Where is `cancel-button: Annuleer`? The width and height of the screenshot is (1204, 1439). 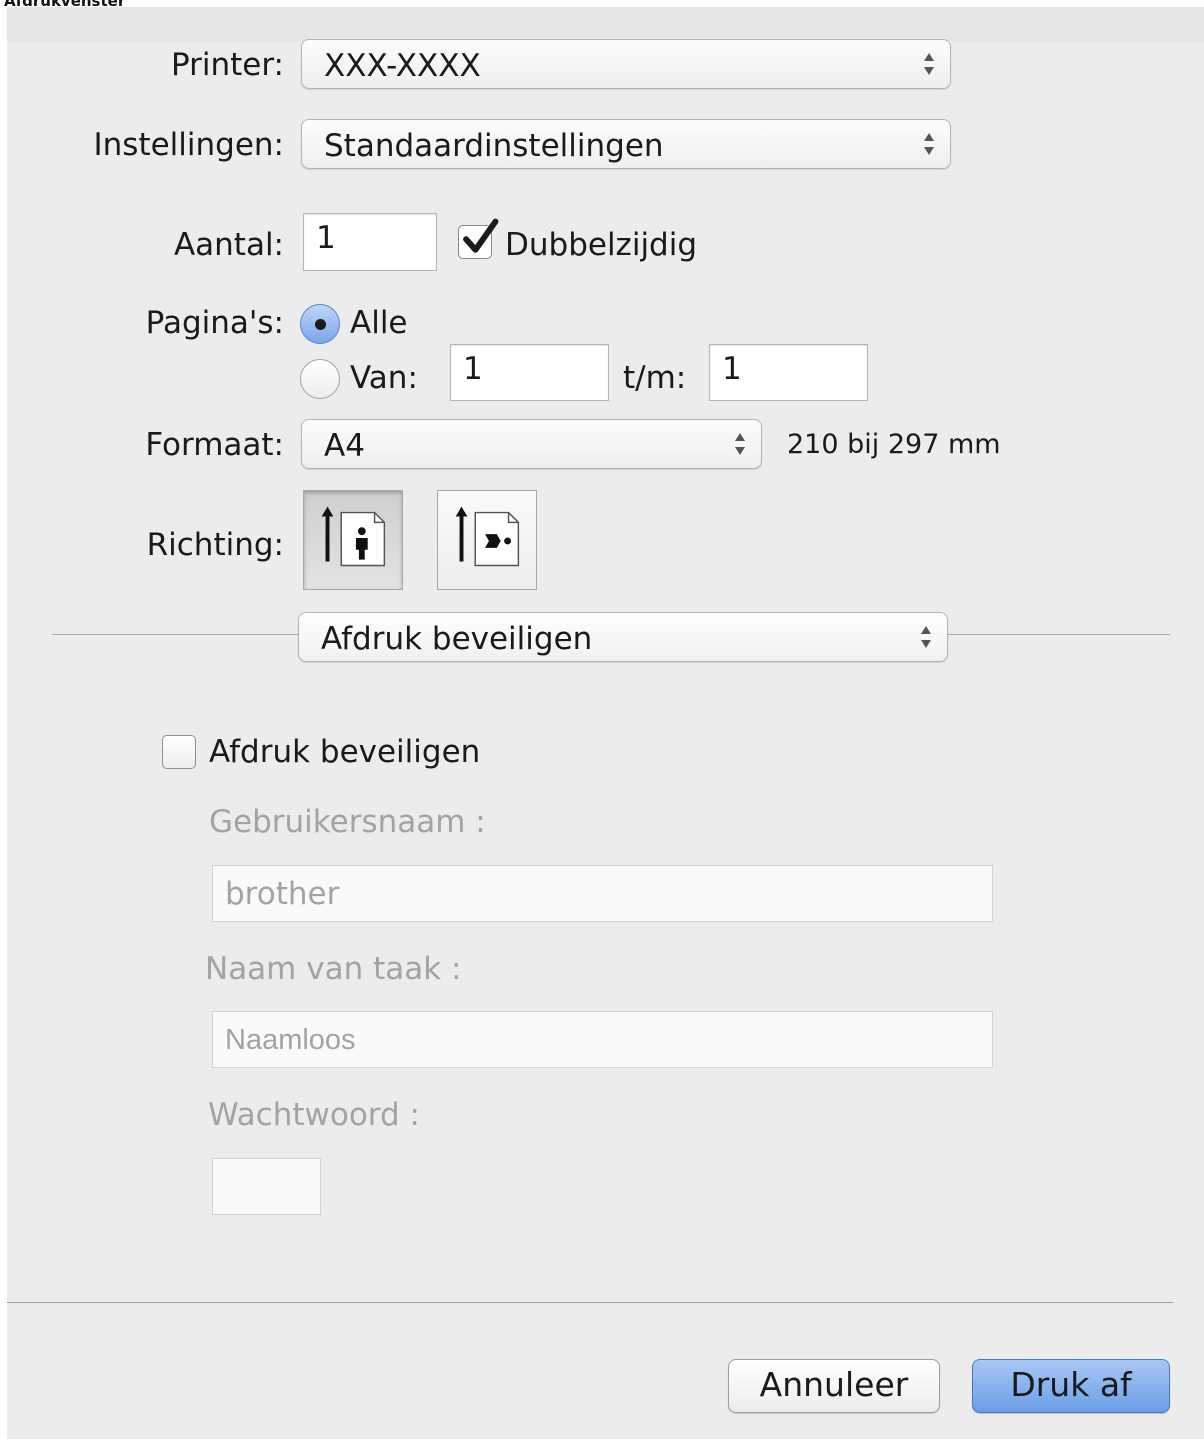 cancel-button: Annuleer is located at coordinates (834, 1386).